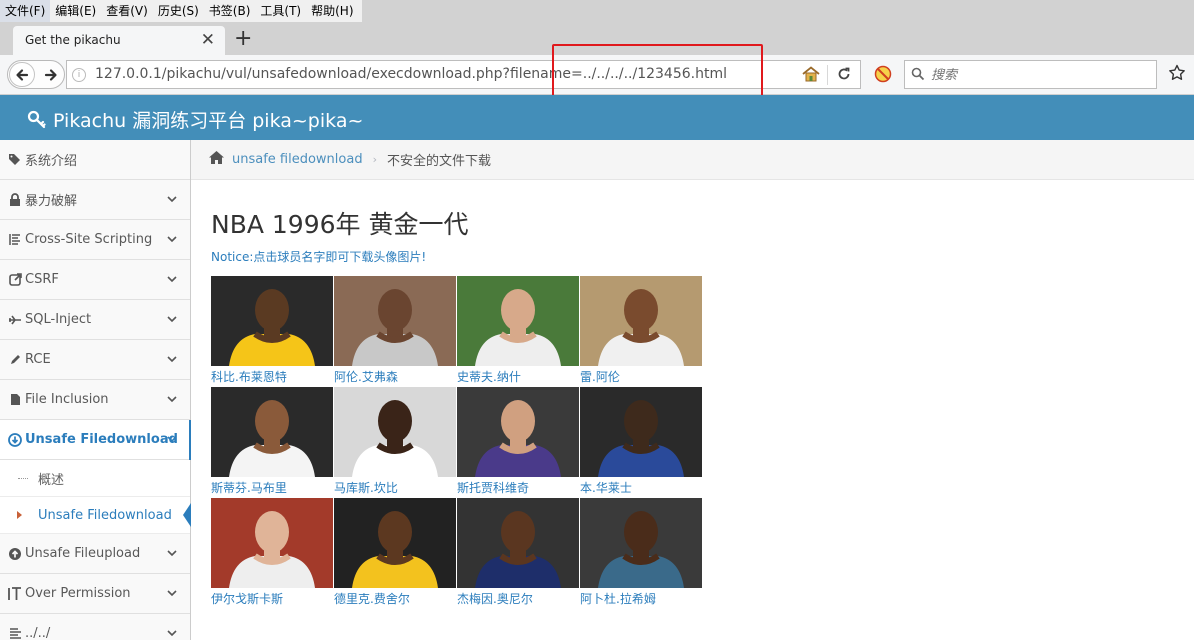 The width and height of the screenshot is (1194, 640). I want to click on sidebar-item-over-permission: Over Permission, so click(95, 594).